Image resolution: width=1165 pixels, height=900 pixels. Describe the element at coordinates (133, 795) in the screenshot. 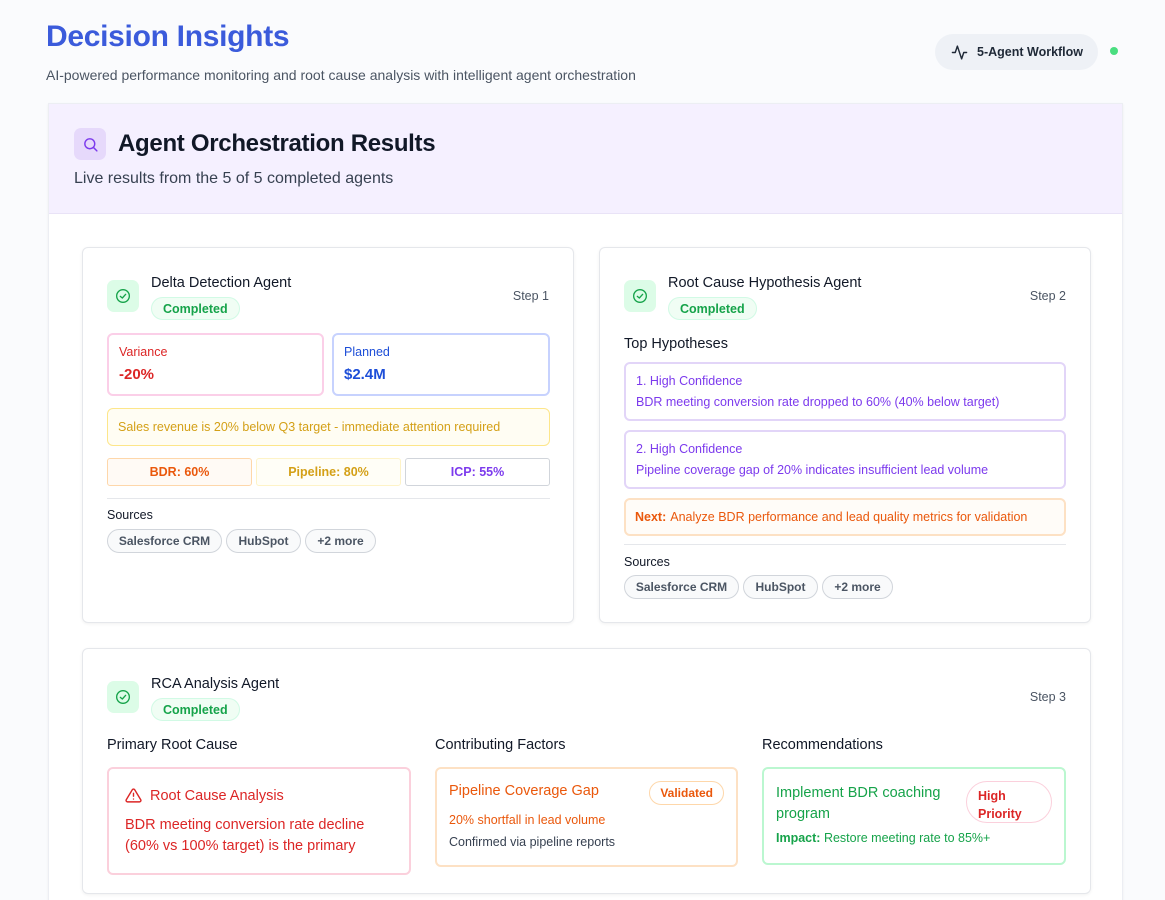

I see `warning-icon` at that location.